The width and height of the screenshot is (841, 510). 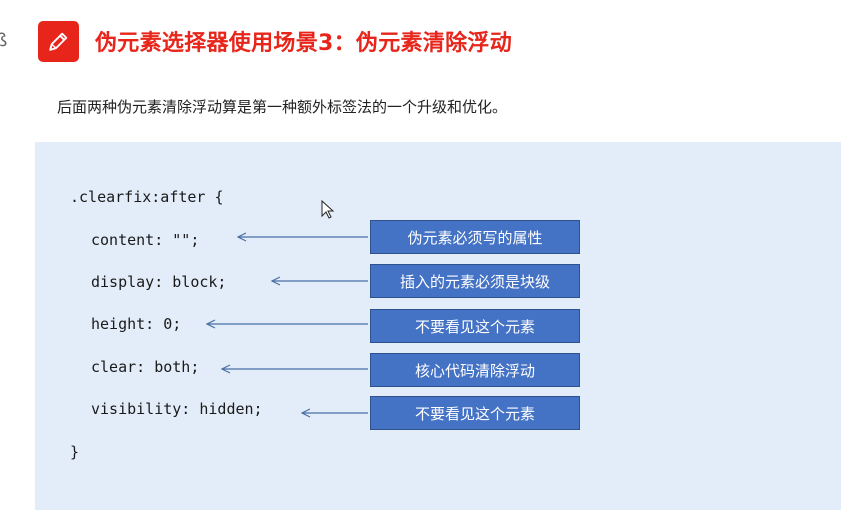 I want to click on label-content-required: 伪元素必须写的属性, so click(x=475, y=237).